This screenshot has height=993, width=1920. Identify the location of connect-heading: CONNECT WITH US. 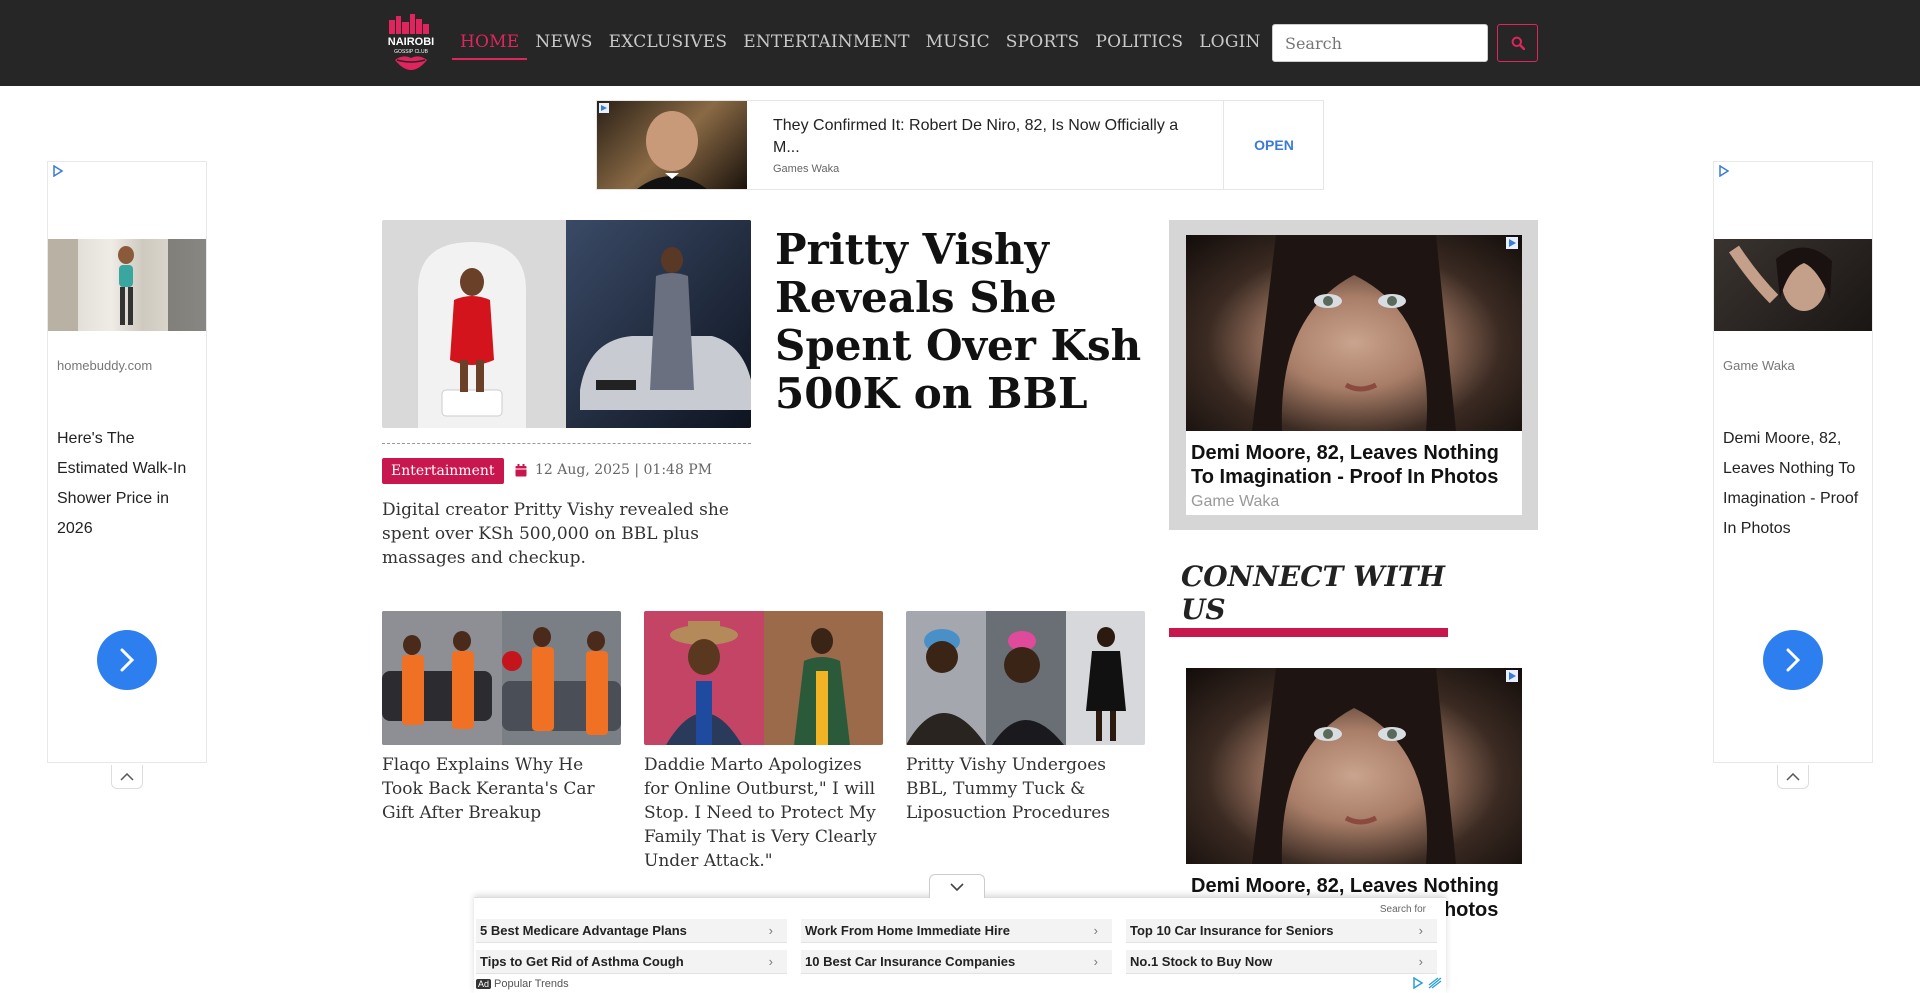
(1313, 593).